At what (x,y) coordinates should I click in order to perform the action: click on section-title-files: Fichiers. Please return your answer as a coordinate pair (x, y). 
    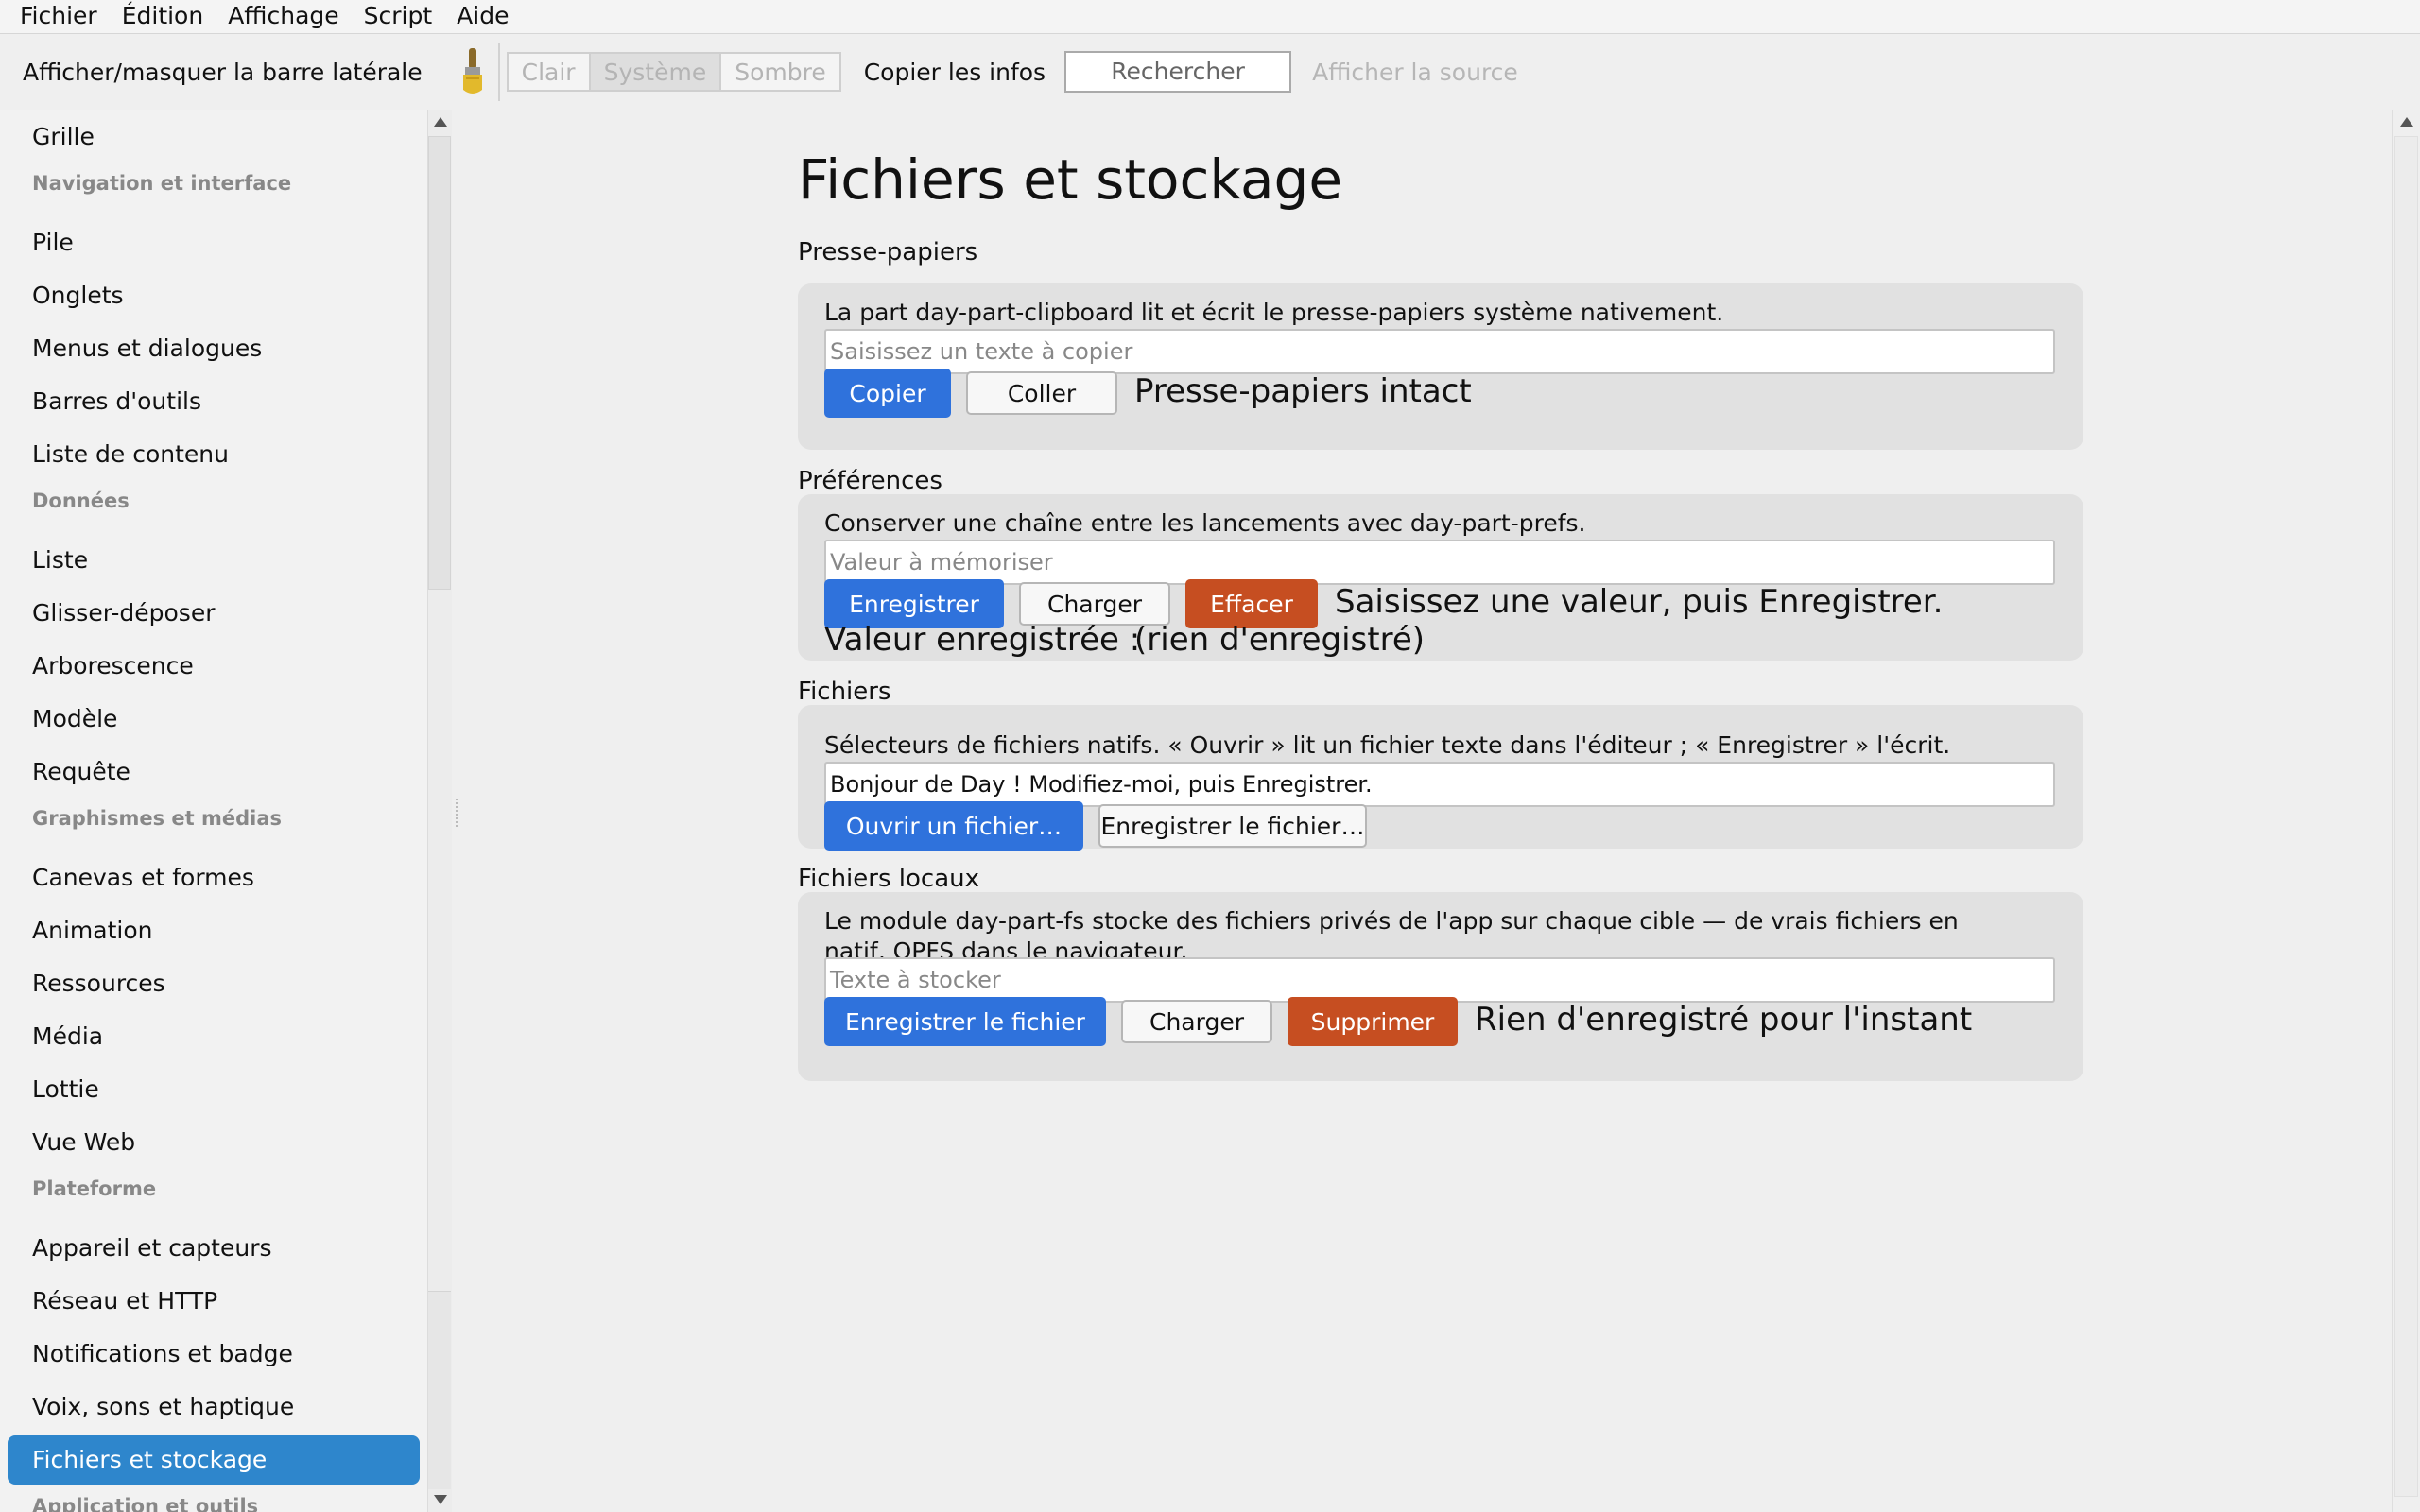
    Looking at the image, I should click on (845, 692).